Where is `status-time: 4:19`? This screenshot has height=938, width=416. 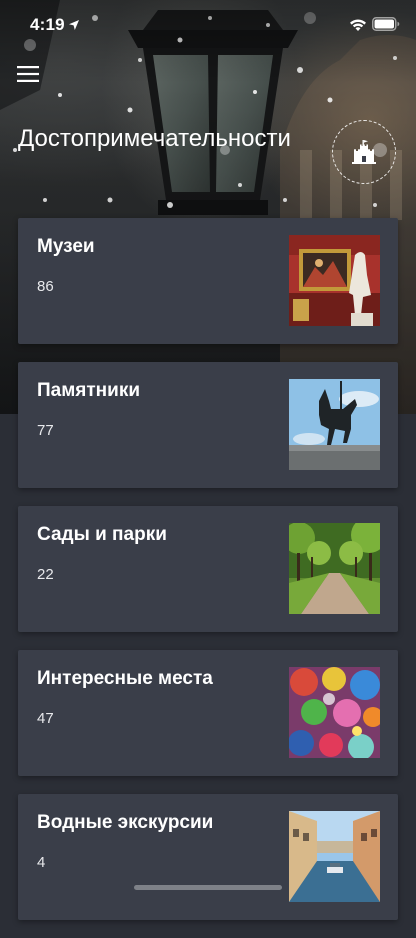
status-time: 4:19 is located at coordinates (47, 24).